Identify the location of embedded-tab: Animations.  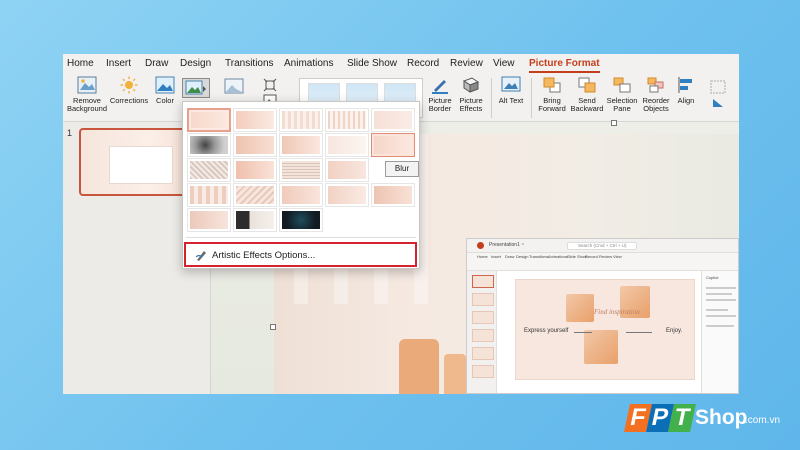
(558, 256).